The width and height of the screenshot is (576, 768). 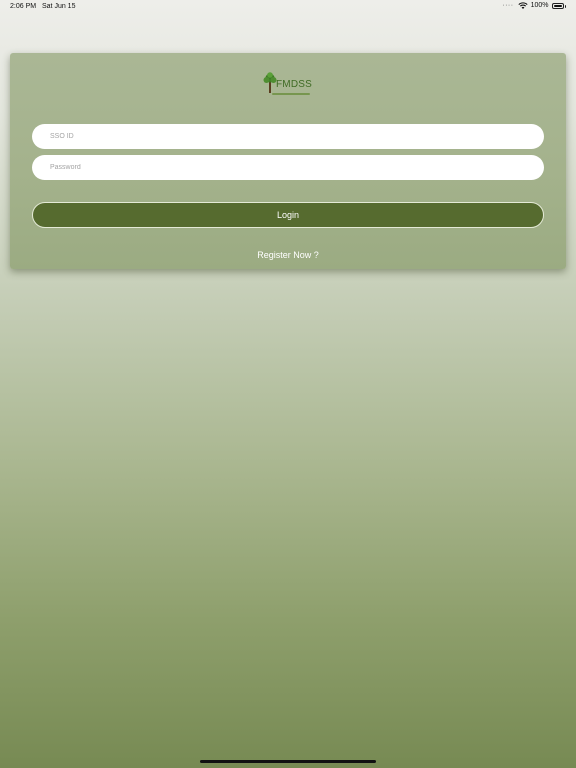 What do you see at coordinates (288, 167) in the screenshot?
I see `password-input` at bounding box center [288, 167].